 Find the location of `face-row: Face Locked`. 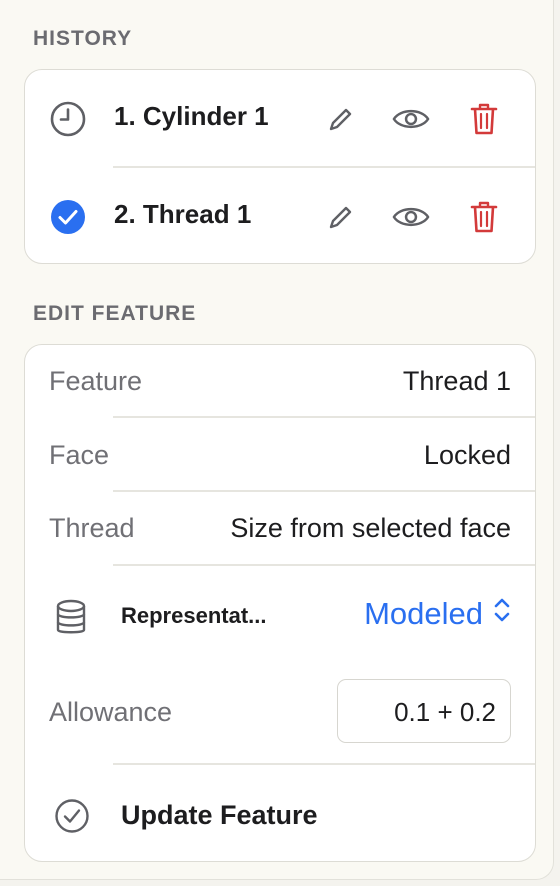

face-row: Face Locked is located at coordinates (280, 454).